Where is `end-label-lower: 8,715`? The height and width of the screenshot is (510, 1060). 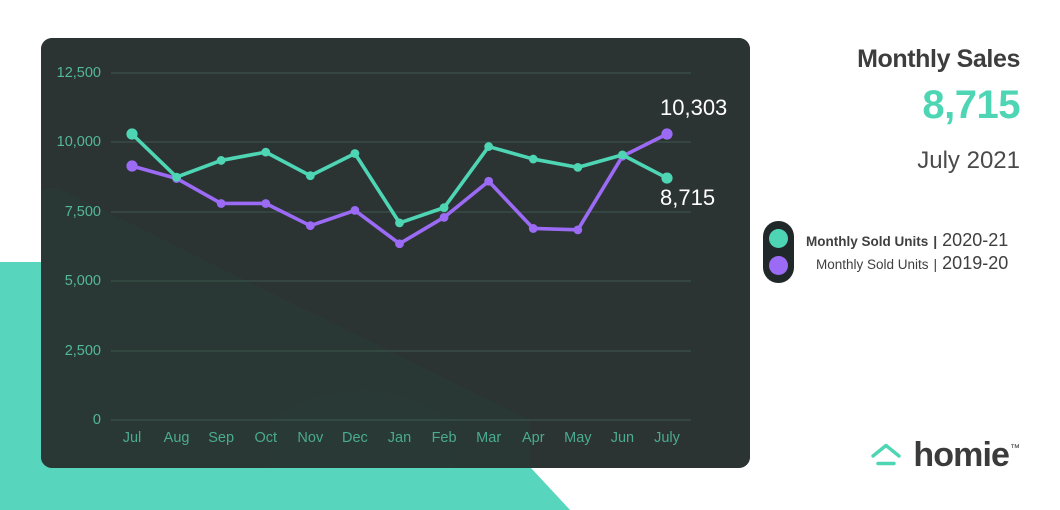 end-label-lower: 8,715 is located at coordinates (687, 197).